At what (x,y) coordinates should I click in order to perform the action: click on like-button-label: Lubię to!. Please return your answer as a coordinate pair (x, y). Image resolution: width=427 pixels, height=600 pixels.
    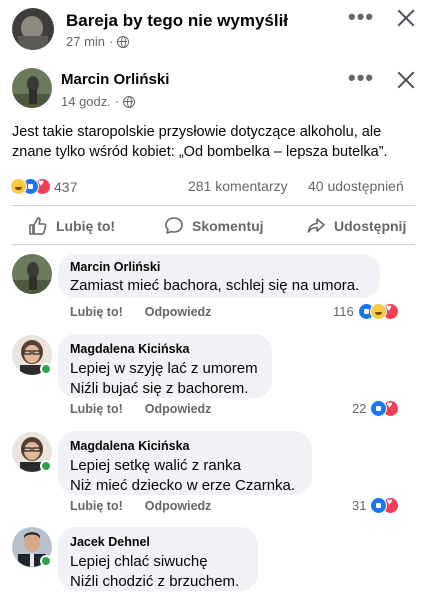
    Looking at the image, I should click on (86, 226).